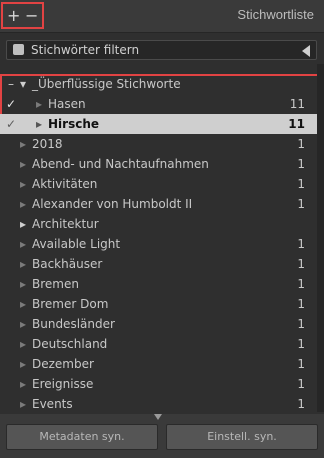  I want to click on list-scrollbar, so click(320, 238).